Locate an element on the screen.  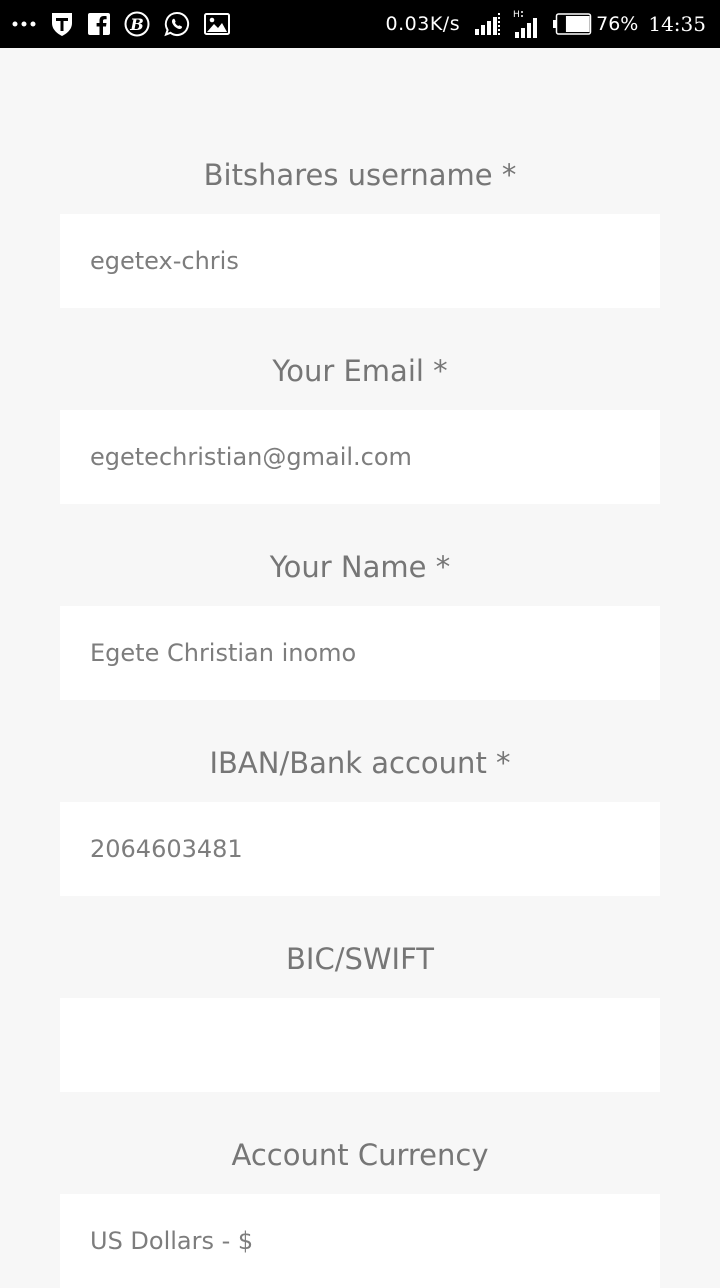
email-label: Your Email * is located at coordinates (360, 371).